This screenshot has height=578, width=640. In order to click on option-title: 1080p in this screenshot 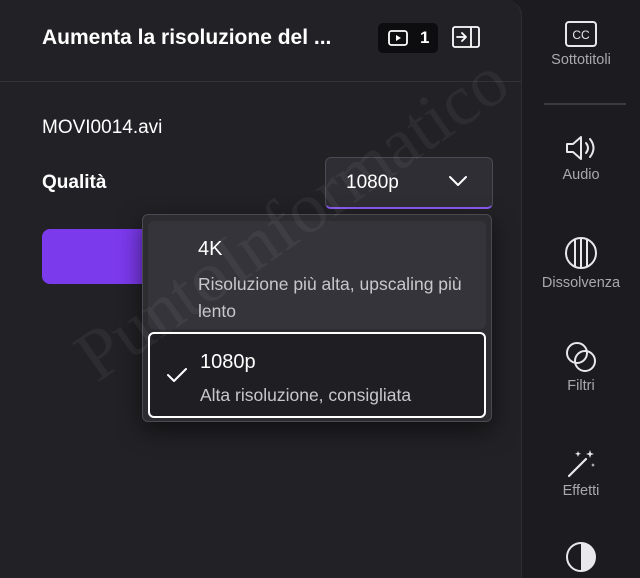, I will do `click(228, 362)`.